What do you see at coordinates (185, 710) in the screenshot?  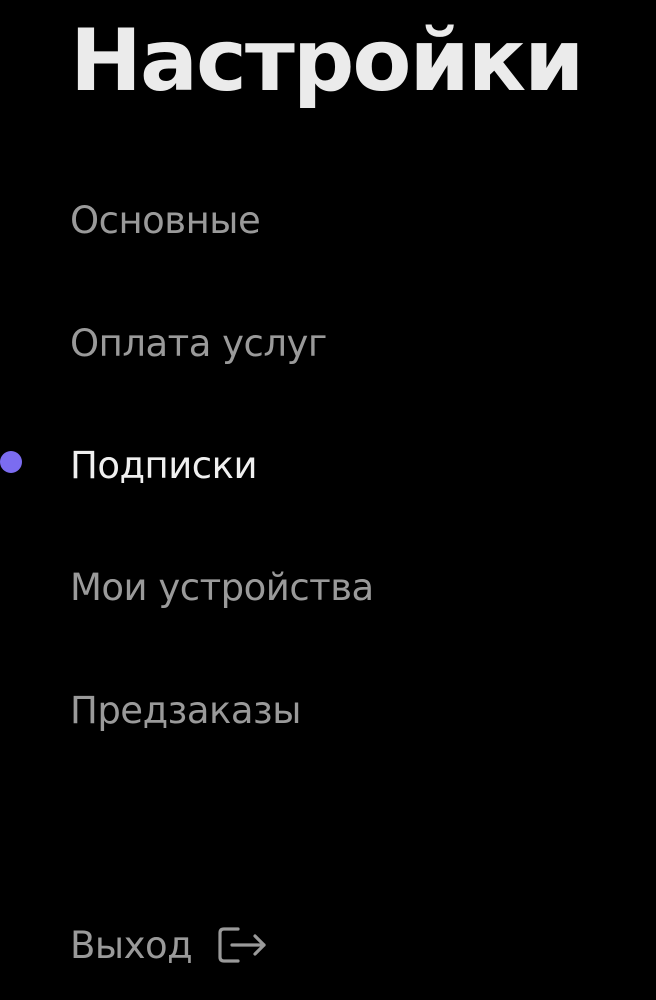 I see `menu-item-preorders: Предзаказы` at bounding box center [185, 710].